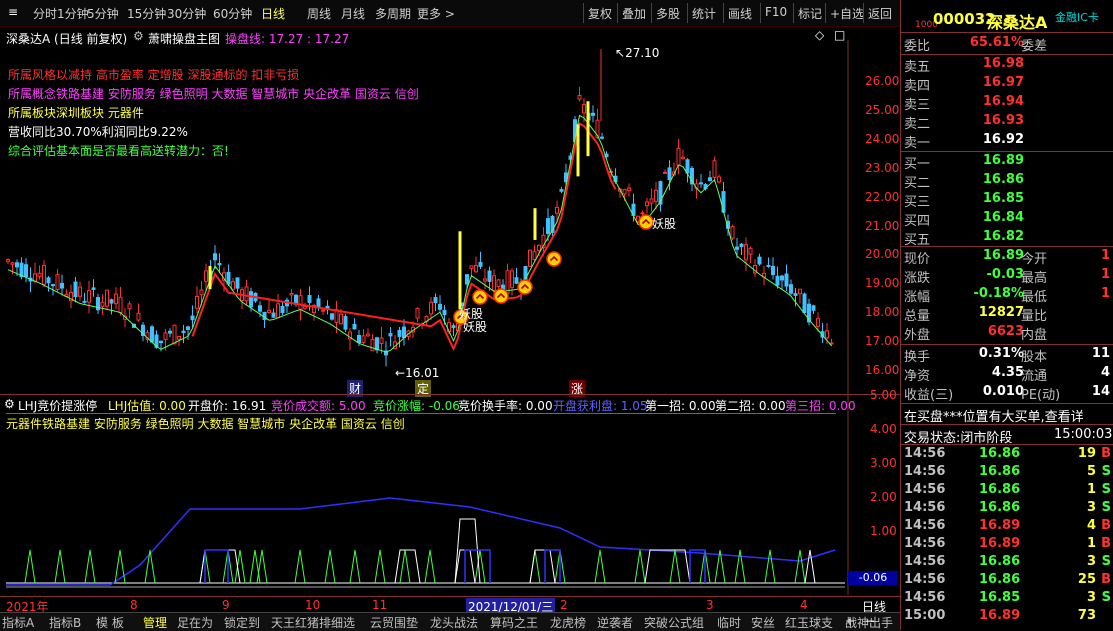  Describe the element at coordinates (984, 63) in the screenshot. I see `ask-row-price: 16.98` at that location.